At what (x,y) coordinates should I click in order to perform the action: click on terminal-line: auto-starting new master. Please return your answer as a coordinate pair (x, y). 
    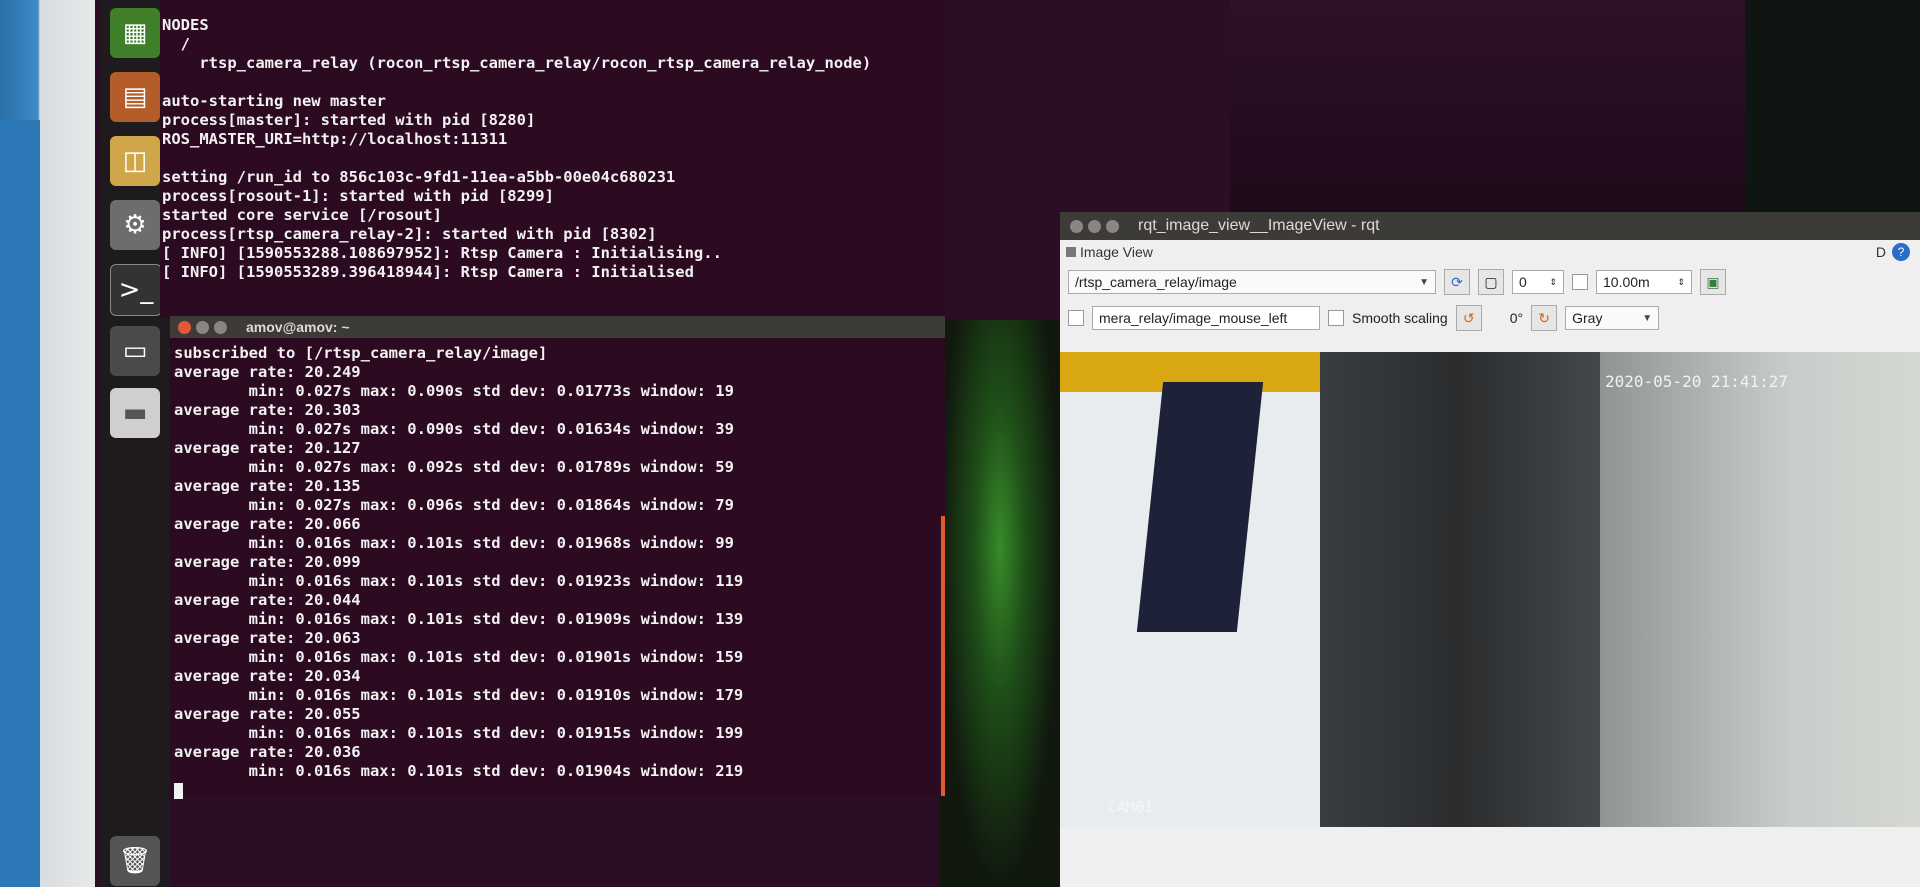
    Looking at the image, I should click on (274, 101).